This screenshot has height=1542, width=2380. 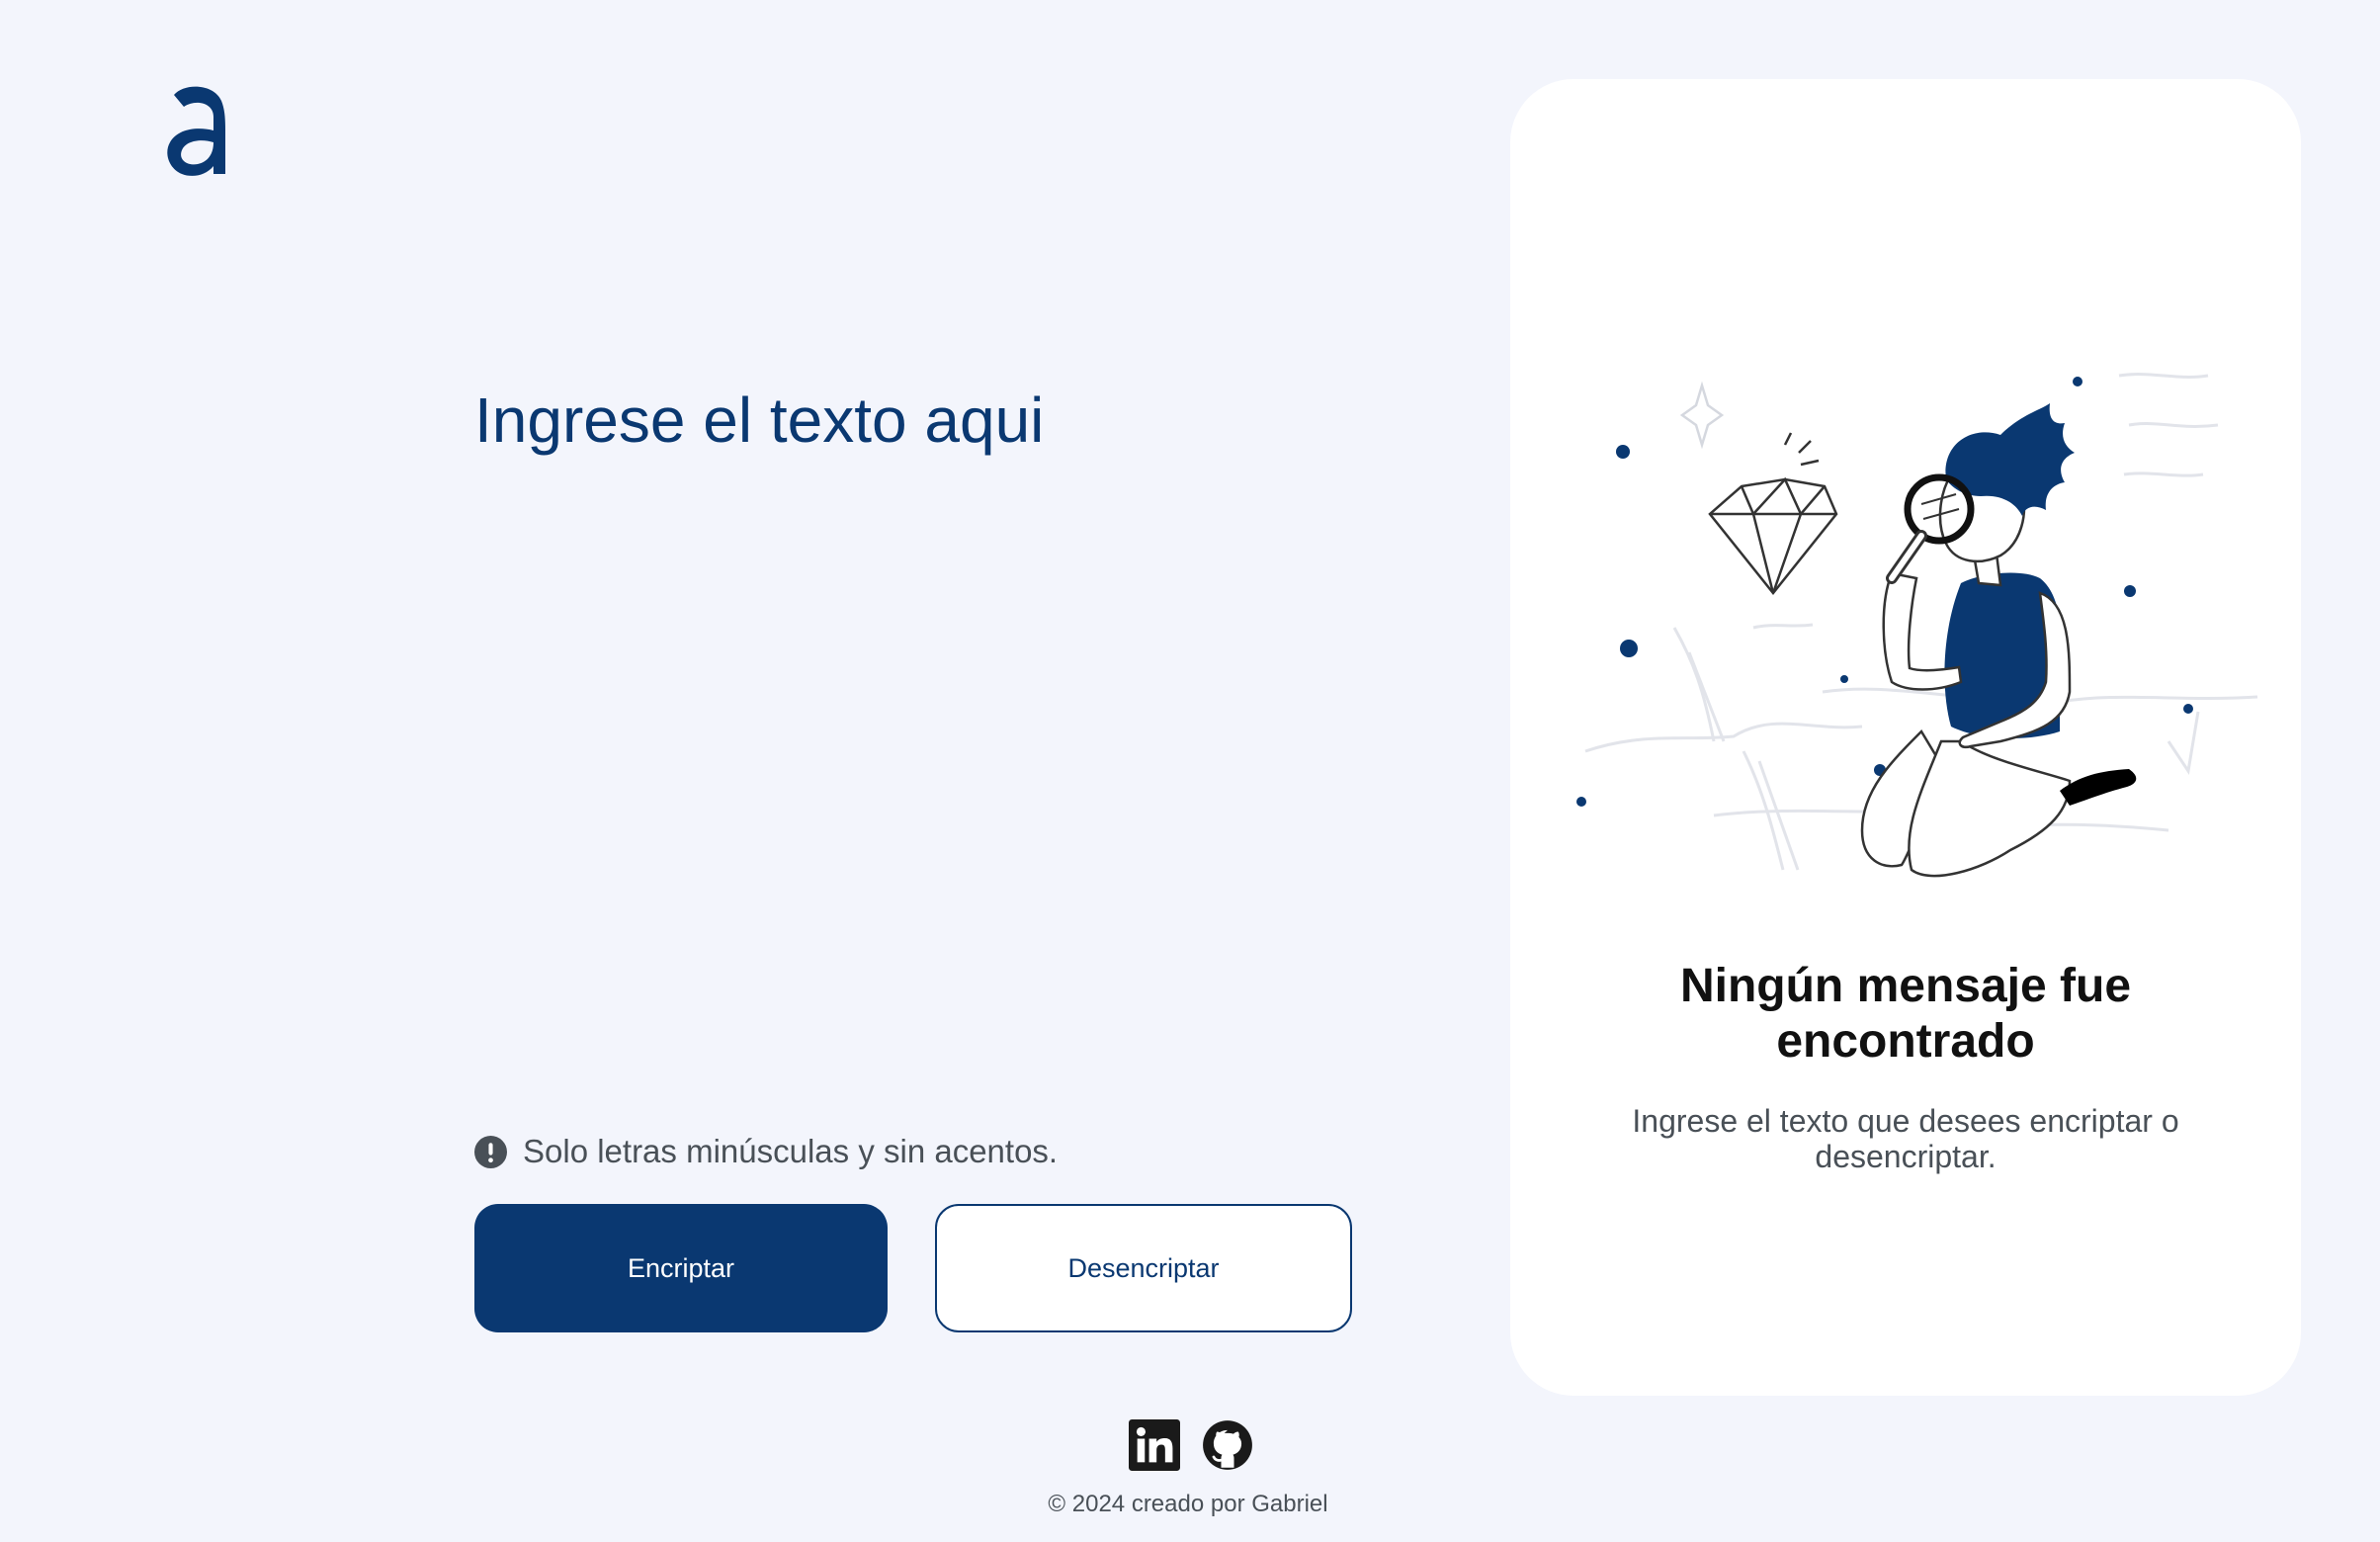 What do you see at coordinates (1905, 1014) in the screenshot?
I see `output-title: Ningún mensaje fue encontrado` at bounding box center [1905, 1014].